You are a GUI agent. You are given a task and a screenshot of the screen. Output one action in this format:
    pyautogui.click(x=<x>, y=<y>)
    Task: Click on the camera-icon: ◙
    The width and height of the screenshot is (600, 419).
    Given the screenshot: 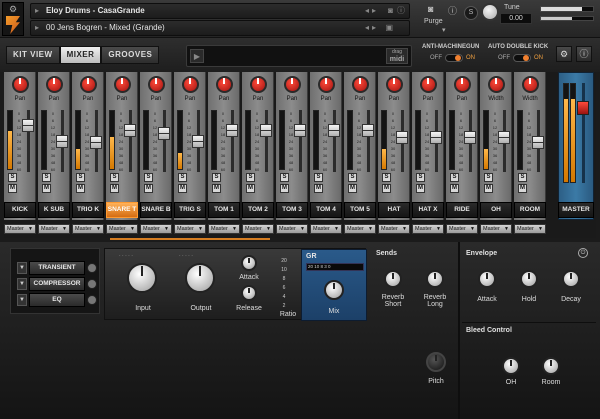 What is the action you would take?
    pyautogui.click(x=390, y=10)
    